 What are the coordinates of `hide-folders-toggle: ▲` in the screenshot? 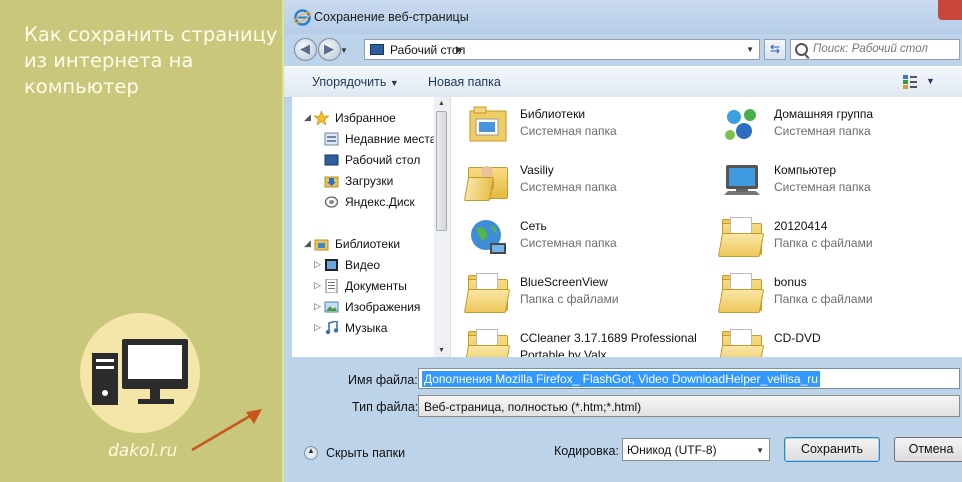 It's located at (311, 453).